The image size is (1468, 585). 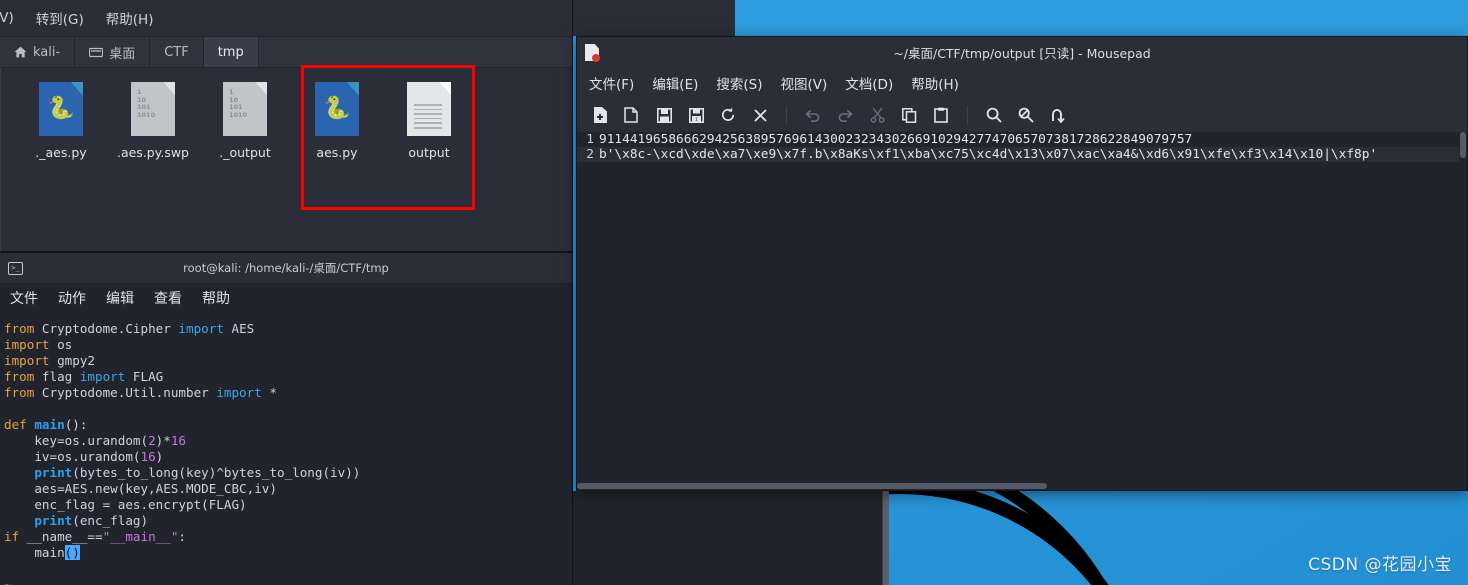 I want to click on code-token: iv=os.urandom(, so click(x=72, y=456).